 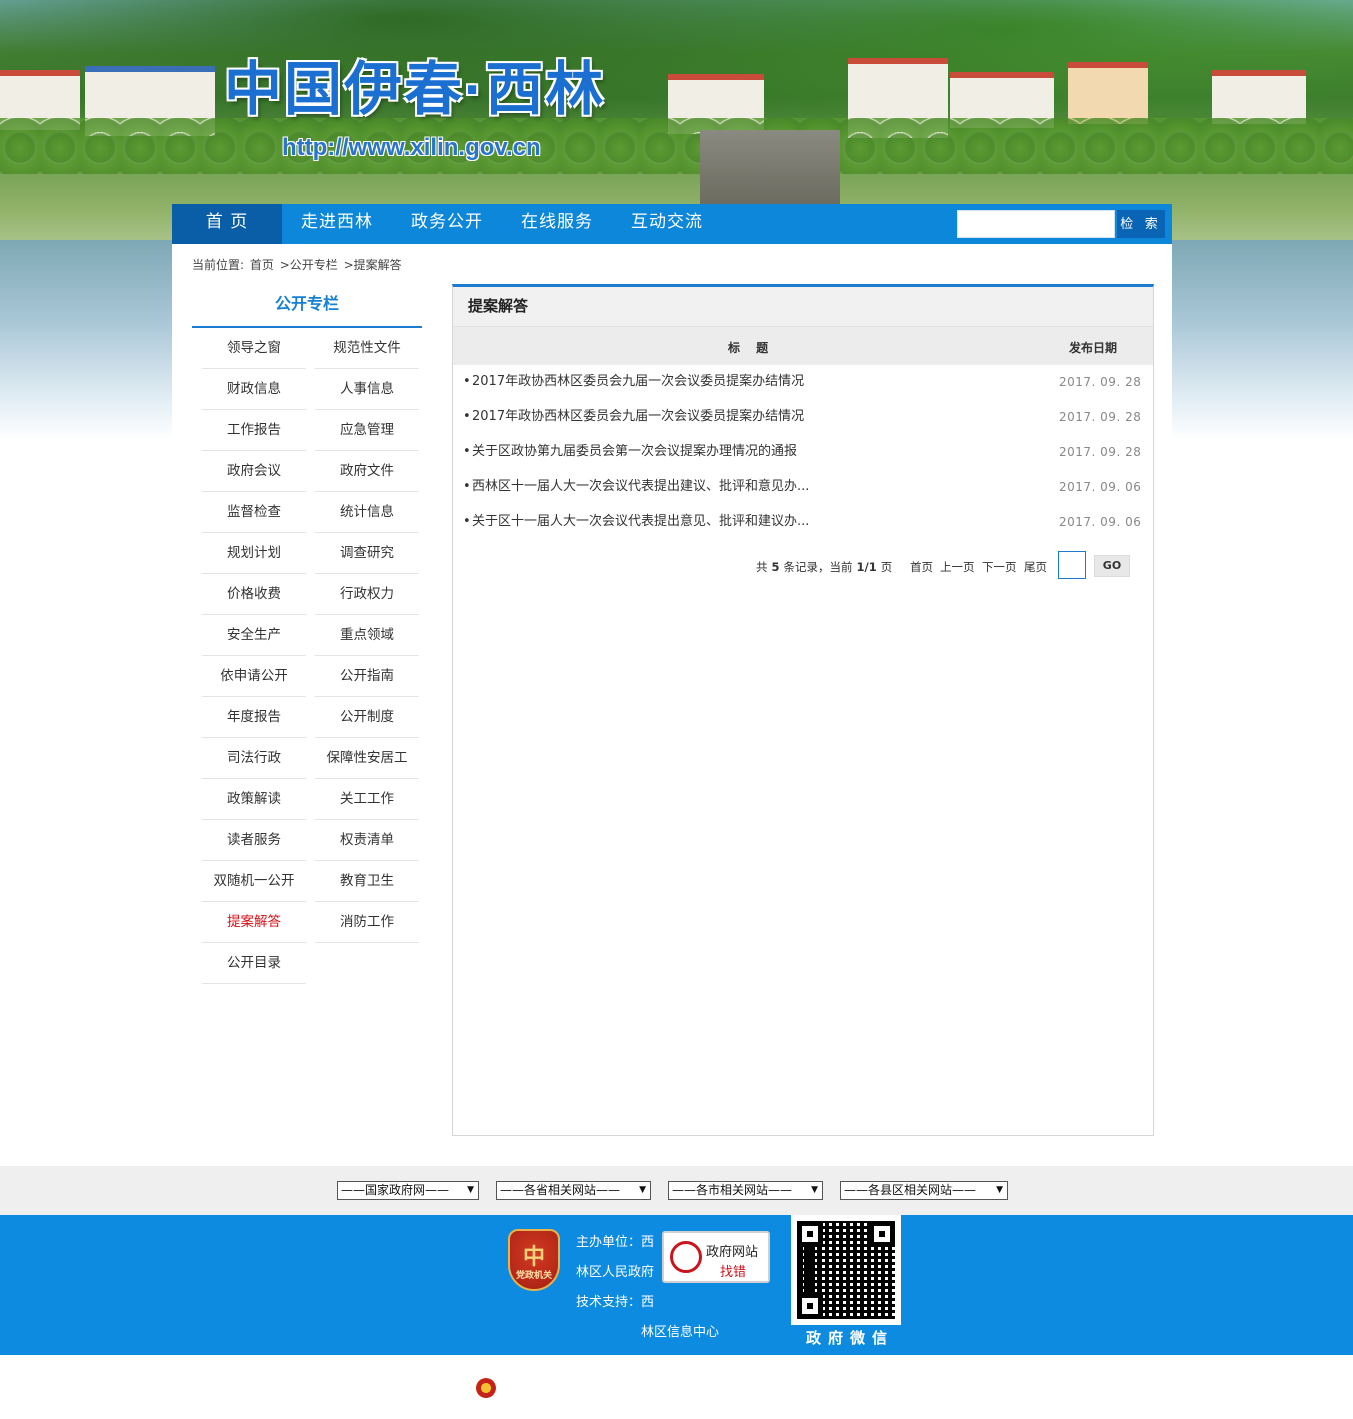 I want to click on site-url: http://www.xilin.gov.cn, so click(x=411, y=147).